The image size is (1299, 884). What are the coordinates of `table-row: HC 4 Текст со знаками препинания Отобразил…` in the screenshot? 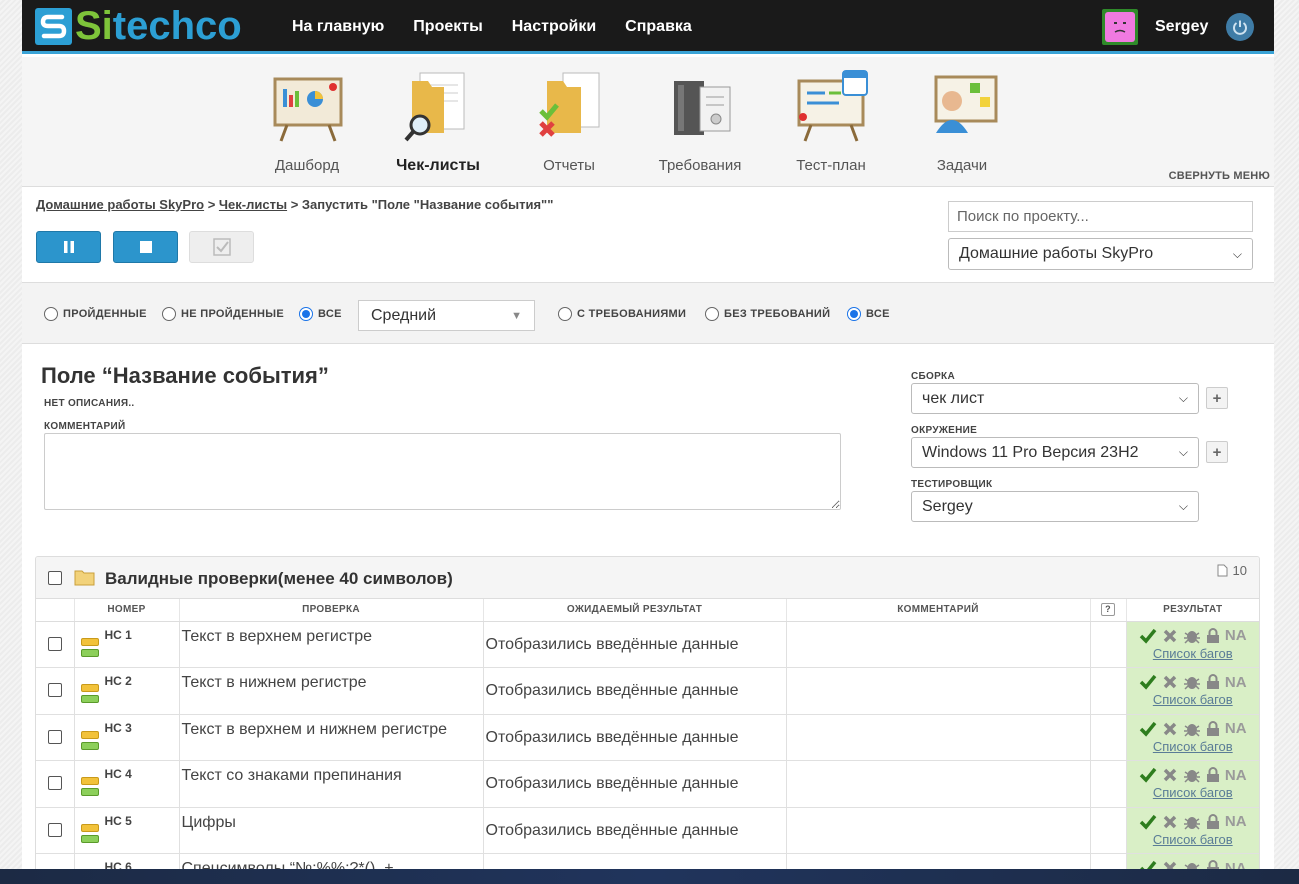 It's located at (648, 784).